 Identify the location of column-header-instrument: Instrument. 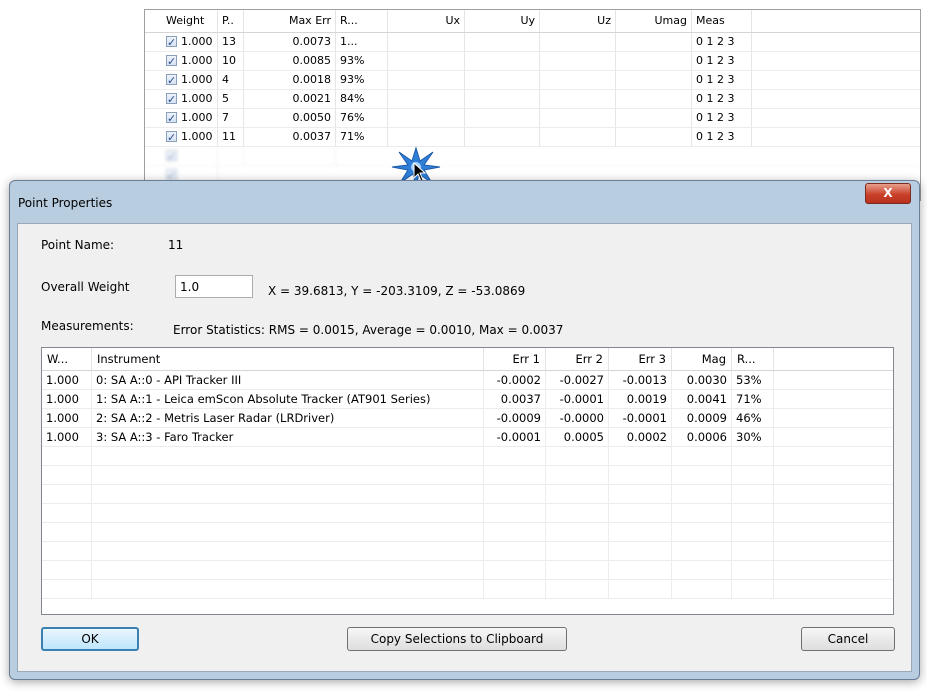
(288, 359).